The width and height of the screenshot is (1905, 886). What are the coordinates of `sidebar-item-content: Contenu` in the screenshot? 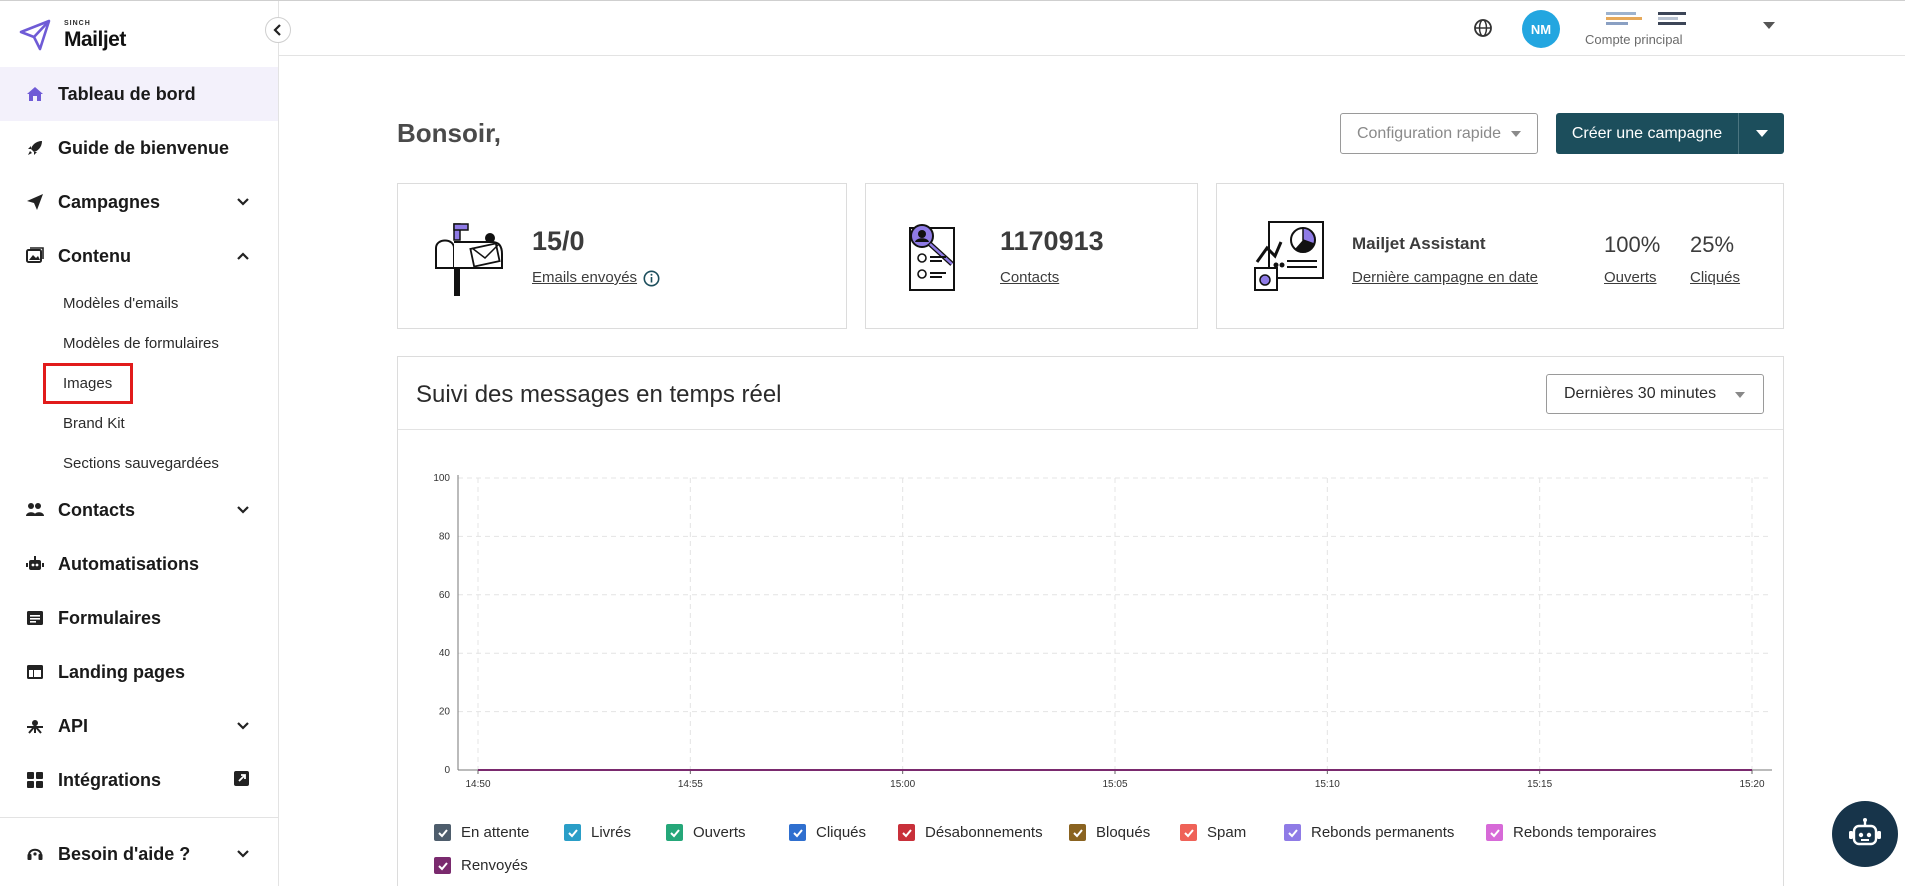 It's located at (139, 256).